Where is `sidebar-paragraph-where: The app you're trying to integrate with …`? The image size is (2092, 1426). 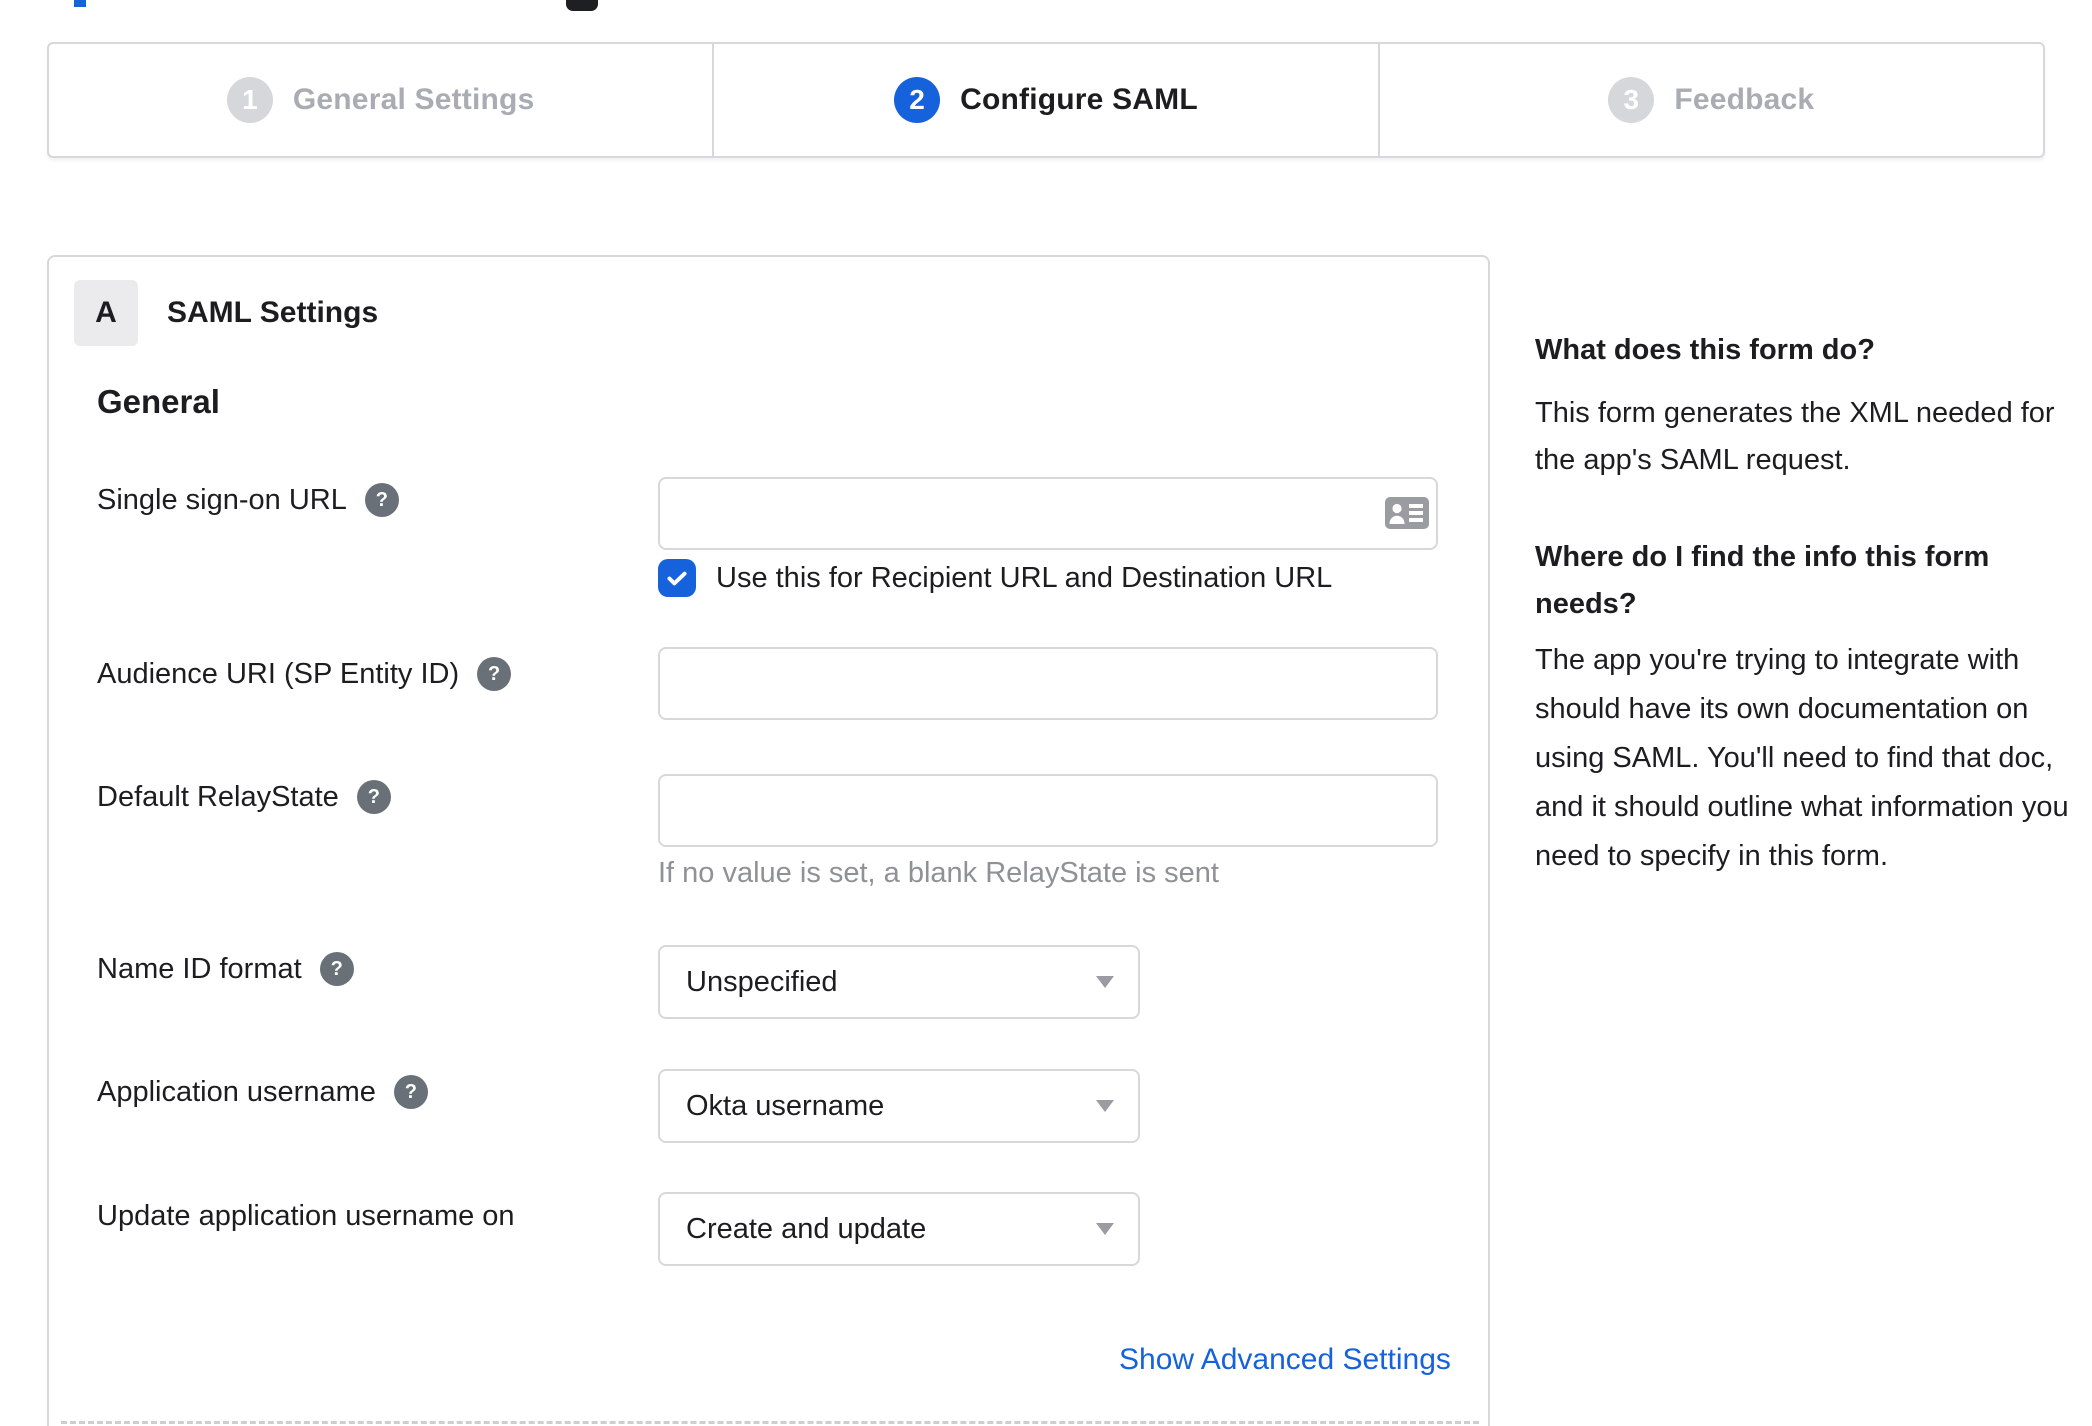 sidebar-paragraph-where: The app you're trying to integrate with … is located at coordinates (1802, 758).